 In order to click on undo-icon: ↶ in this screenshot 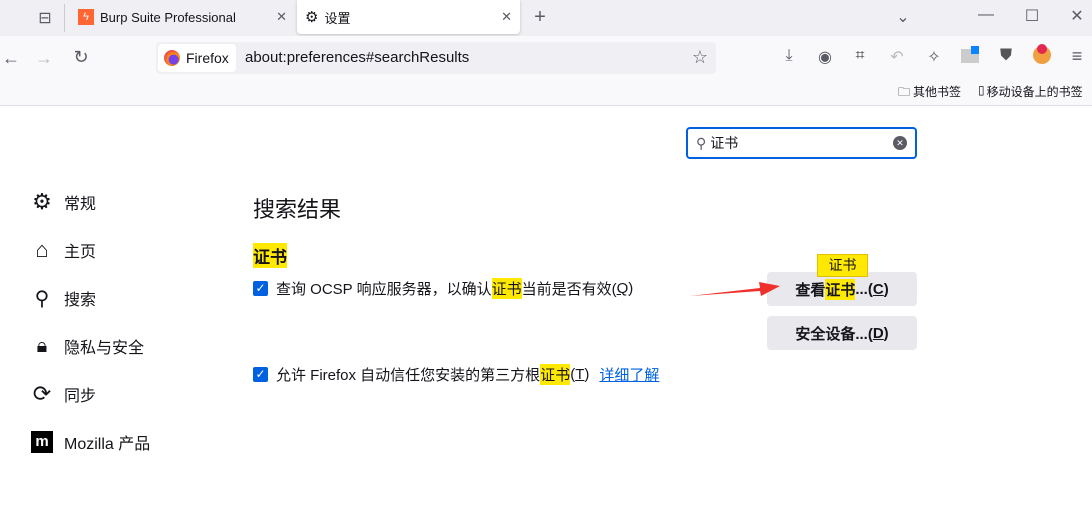, I will do `click(897, 57)`.